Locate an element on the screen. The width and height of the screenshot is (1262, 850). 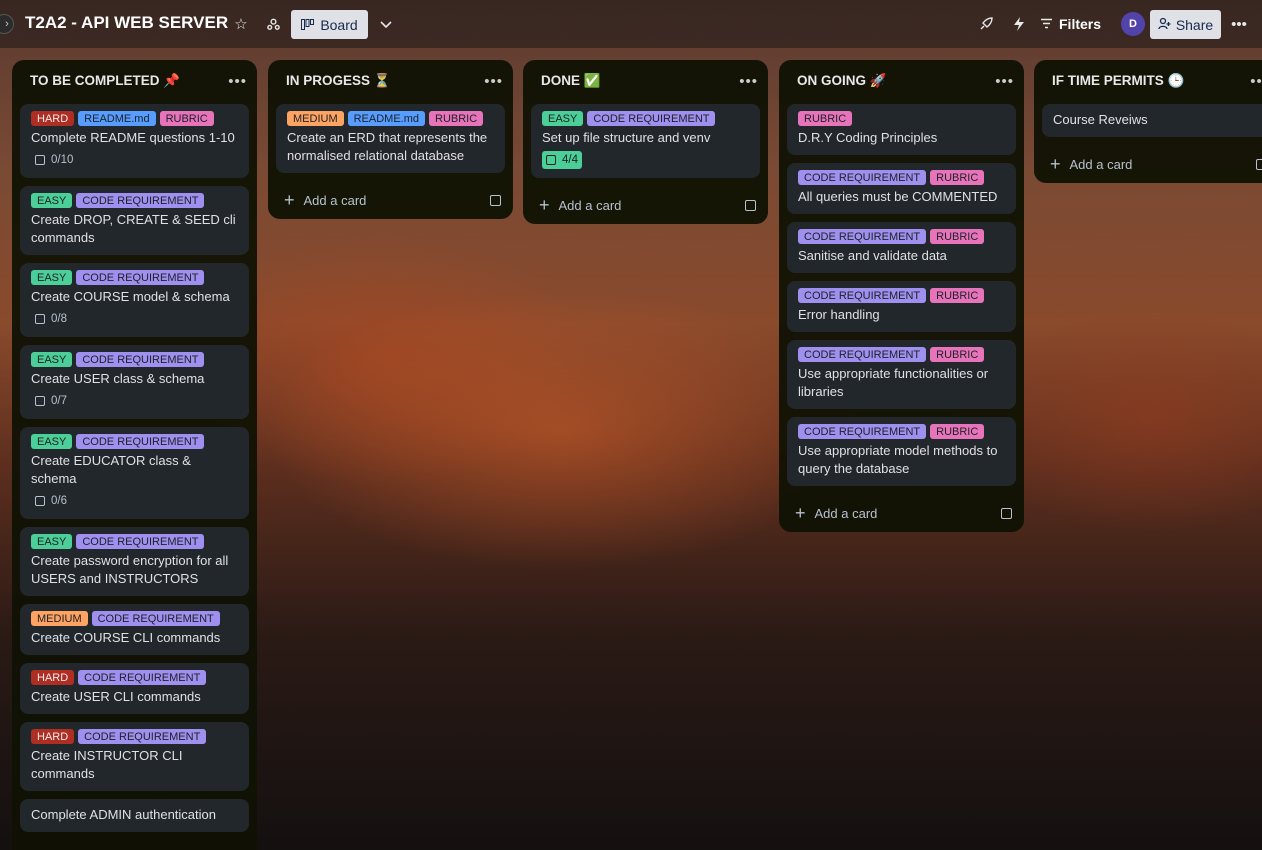
card: Complete ADMIN authentication is located at coordinates (134, 815).